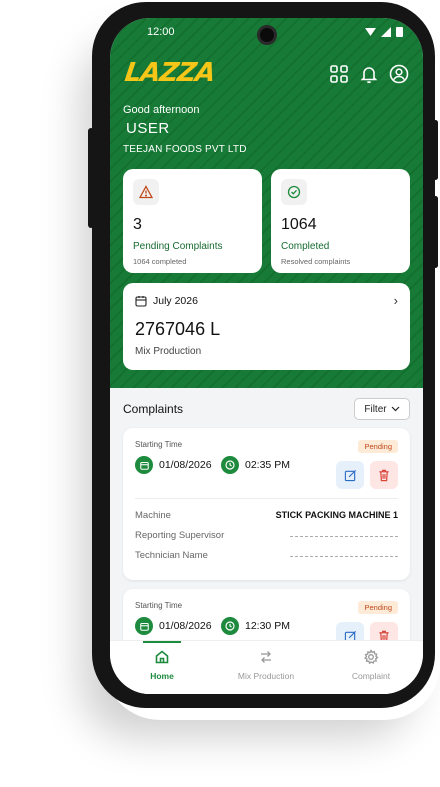  What do you see at coordinates (162, 642) in the screenshot?
I see `active-tab-indicator` at bounding box center [162, 642].